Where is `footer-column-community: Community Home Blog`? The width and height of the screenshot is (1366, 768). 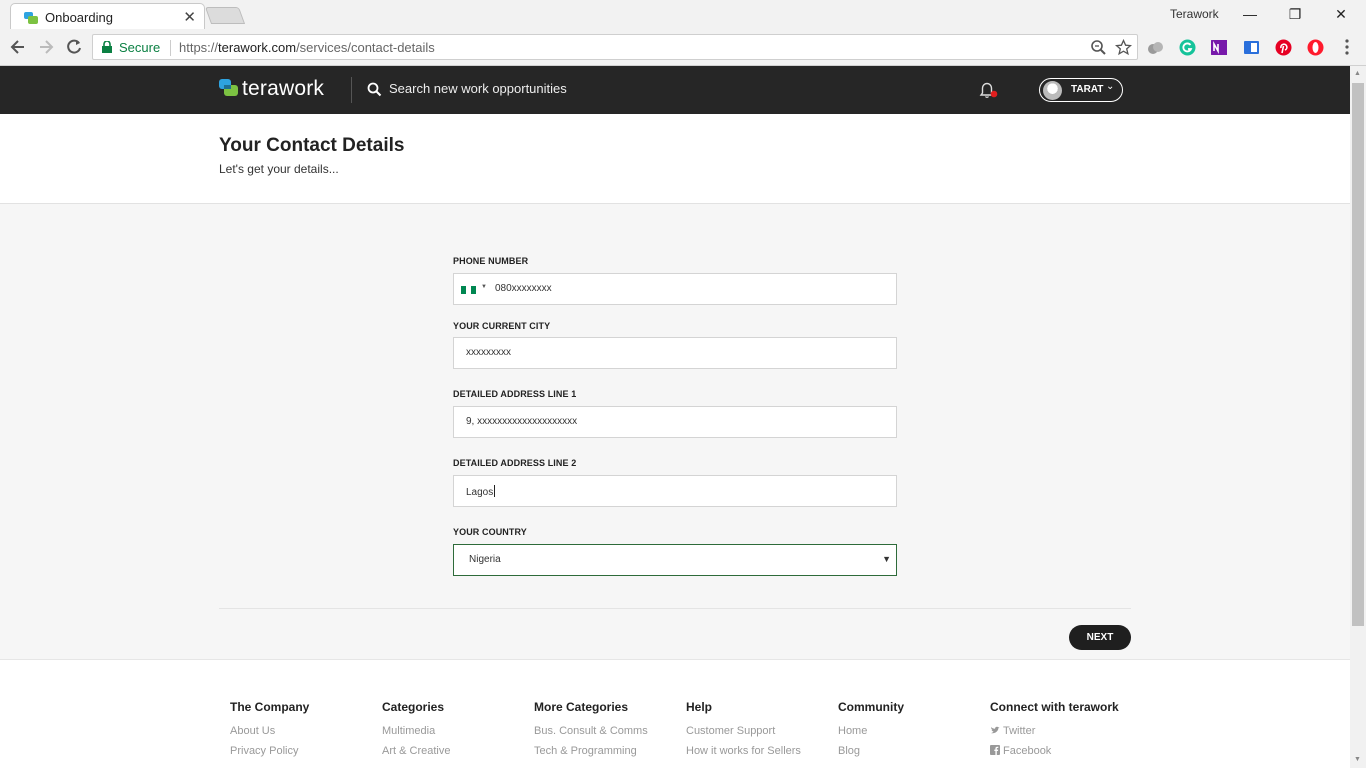 footer-column-community: Community Home Blog is located at coordinates (871, 732).